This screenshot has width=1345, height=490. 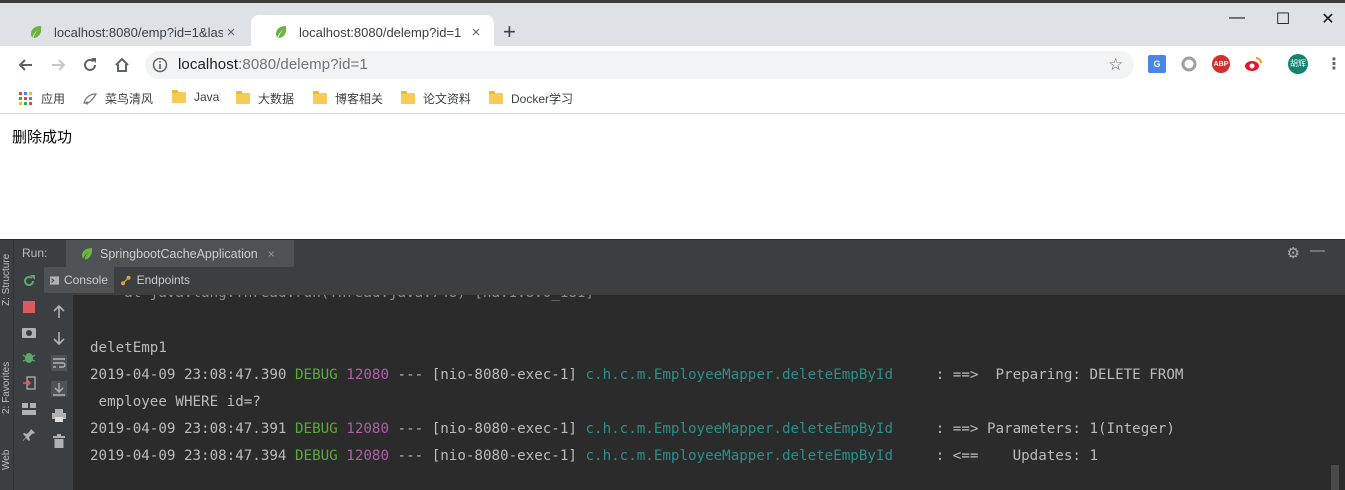 I want to click on run-config-name: SpringbootCacheApplication, so click(x=179, y=253).